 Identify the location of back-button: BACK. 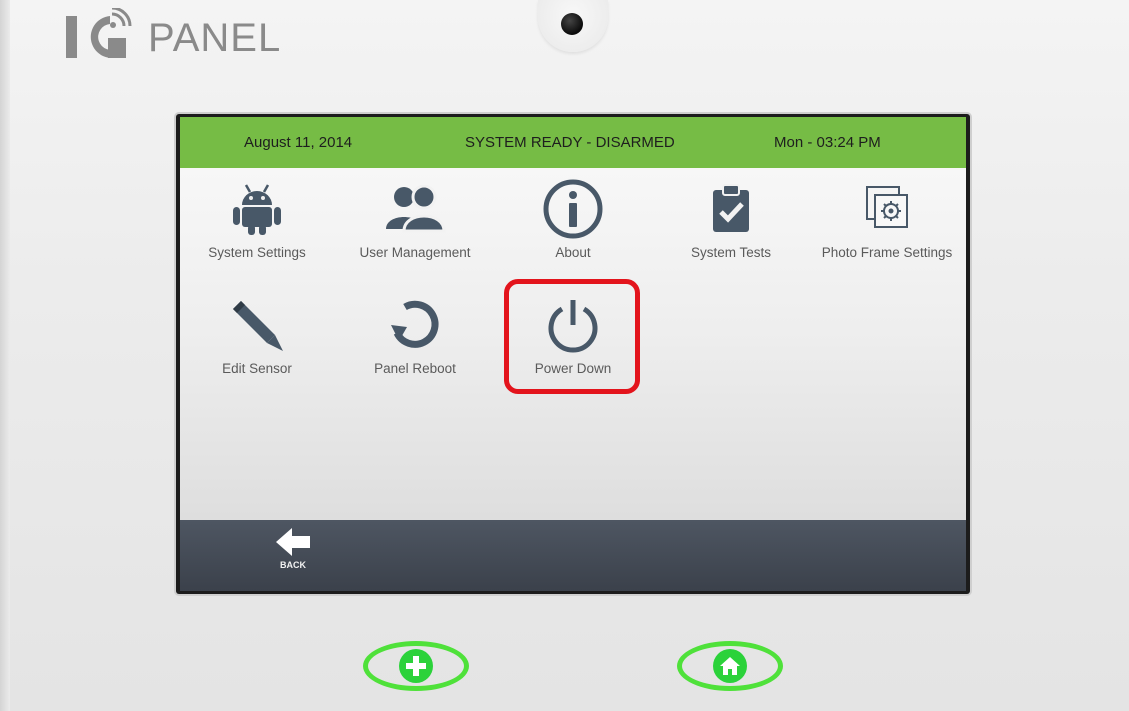
(293, 557).